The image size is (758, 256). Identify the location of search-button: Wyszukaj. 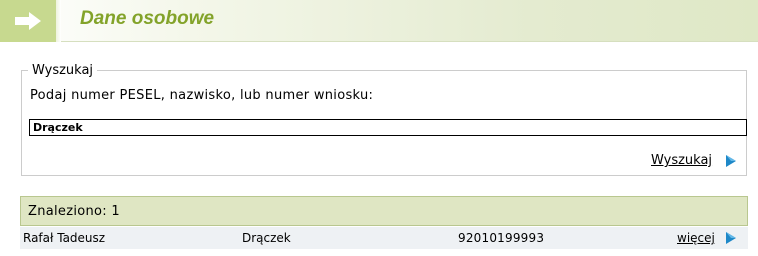
(681, 160).